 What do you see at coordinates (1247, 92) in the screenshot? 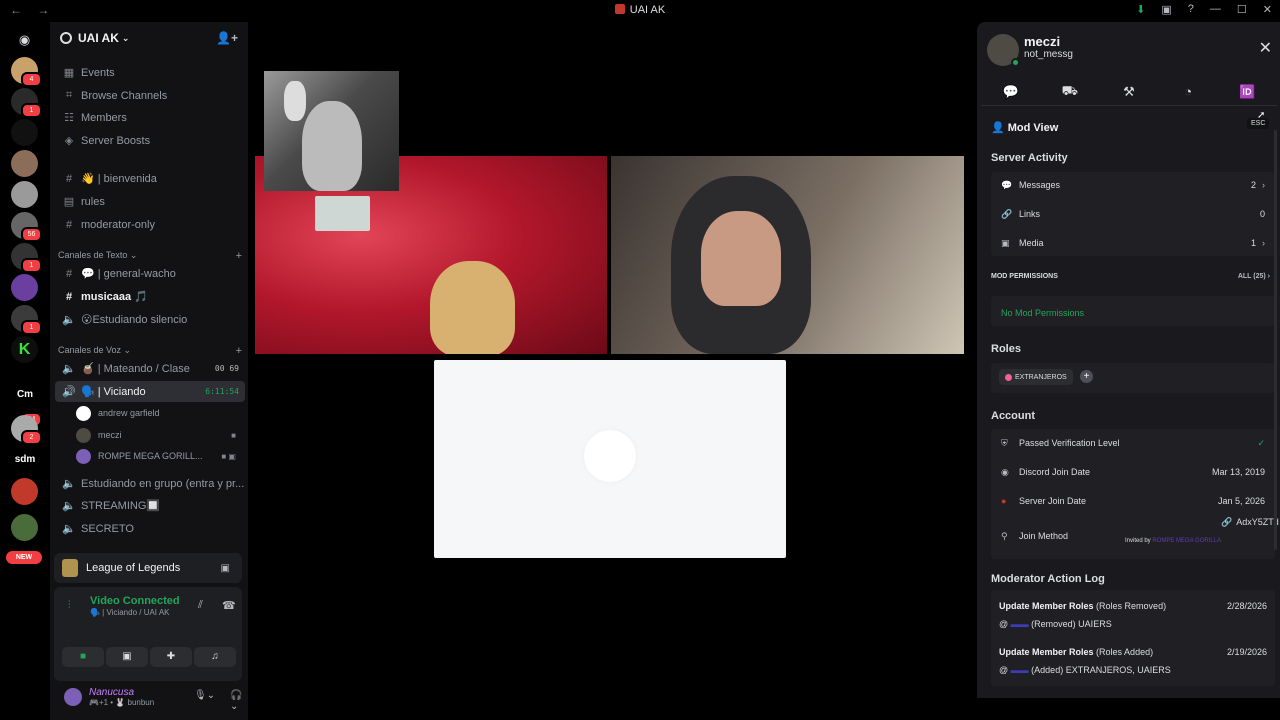
I see `id-icon: 🆔` at bounding box center [1247, 92].